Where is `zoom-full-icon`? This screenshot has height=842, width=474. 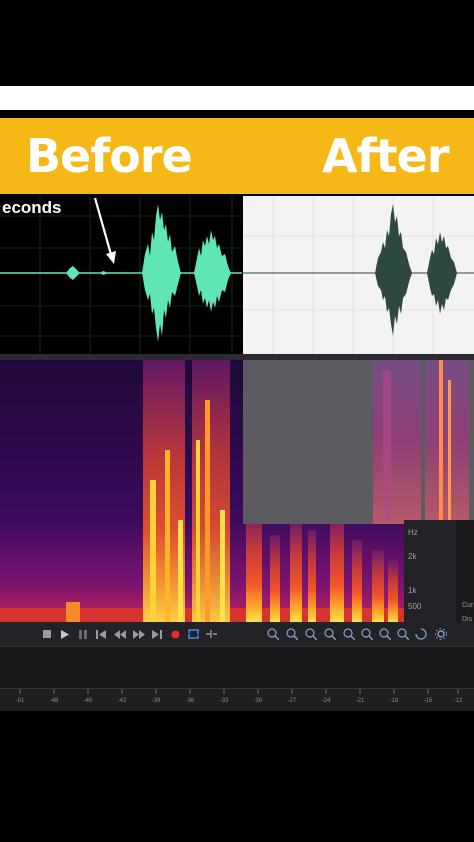 zoom-full-icon is located at coordinates (367, 634).